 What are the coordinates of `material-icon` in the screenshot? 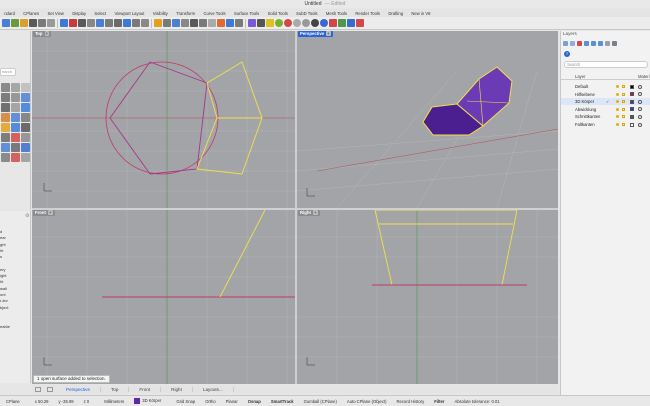 It's located at (640, 101).